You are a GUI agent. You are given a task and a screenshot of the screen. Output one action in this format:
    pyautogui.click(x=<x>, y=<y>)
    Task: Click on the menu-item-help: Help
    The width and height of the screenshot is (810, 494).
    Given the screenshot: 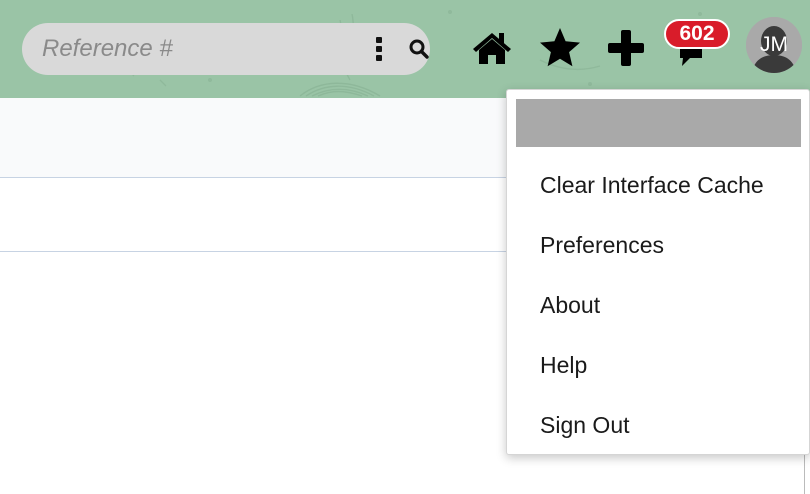 What is the action you would take?
    pyautogui.click(x=657, y=365)
    